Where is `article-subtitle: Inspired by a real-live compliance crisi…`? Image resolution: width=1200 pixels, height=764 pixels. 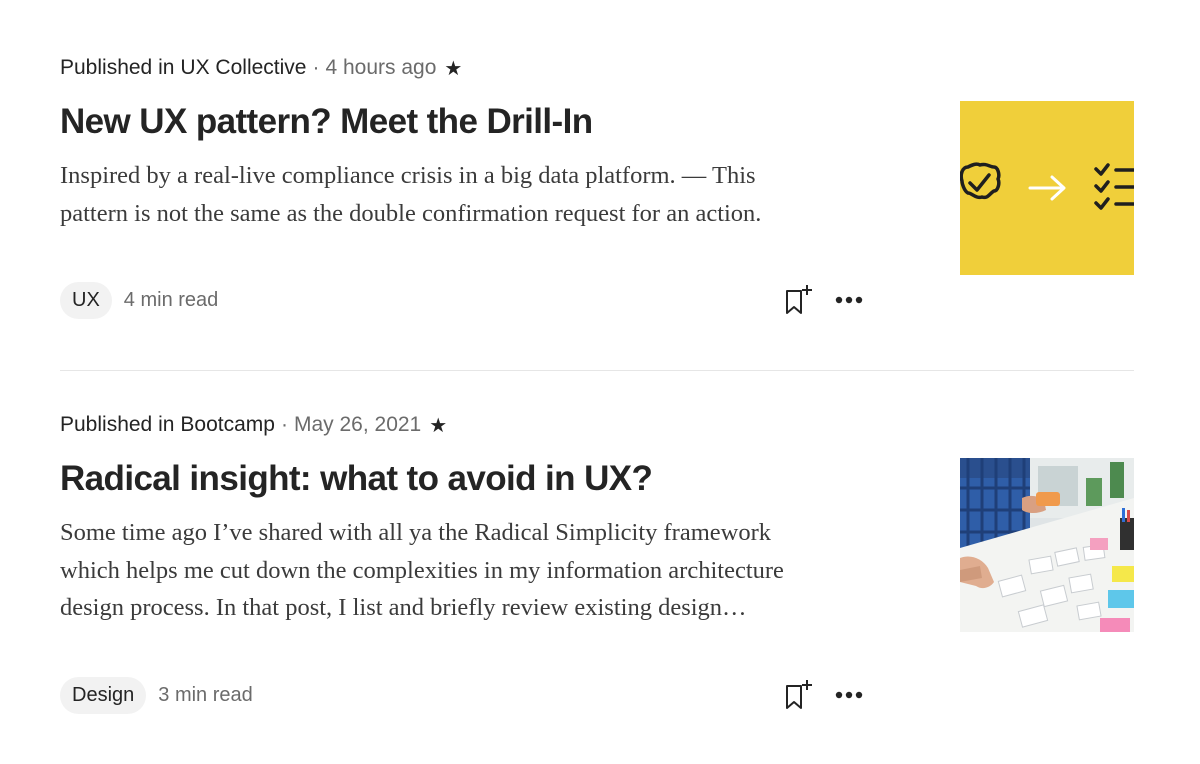
article-subtitle: Inspired by a real-live compliance crisi… is located at coordinates (460, 194).